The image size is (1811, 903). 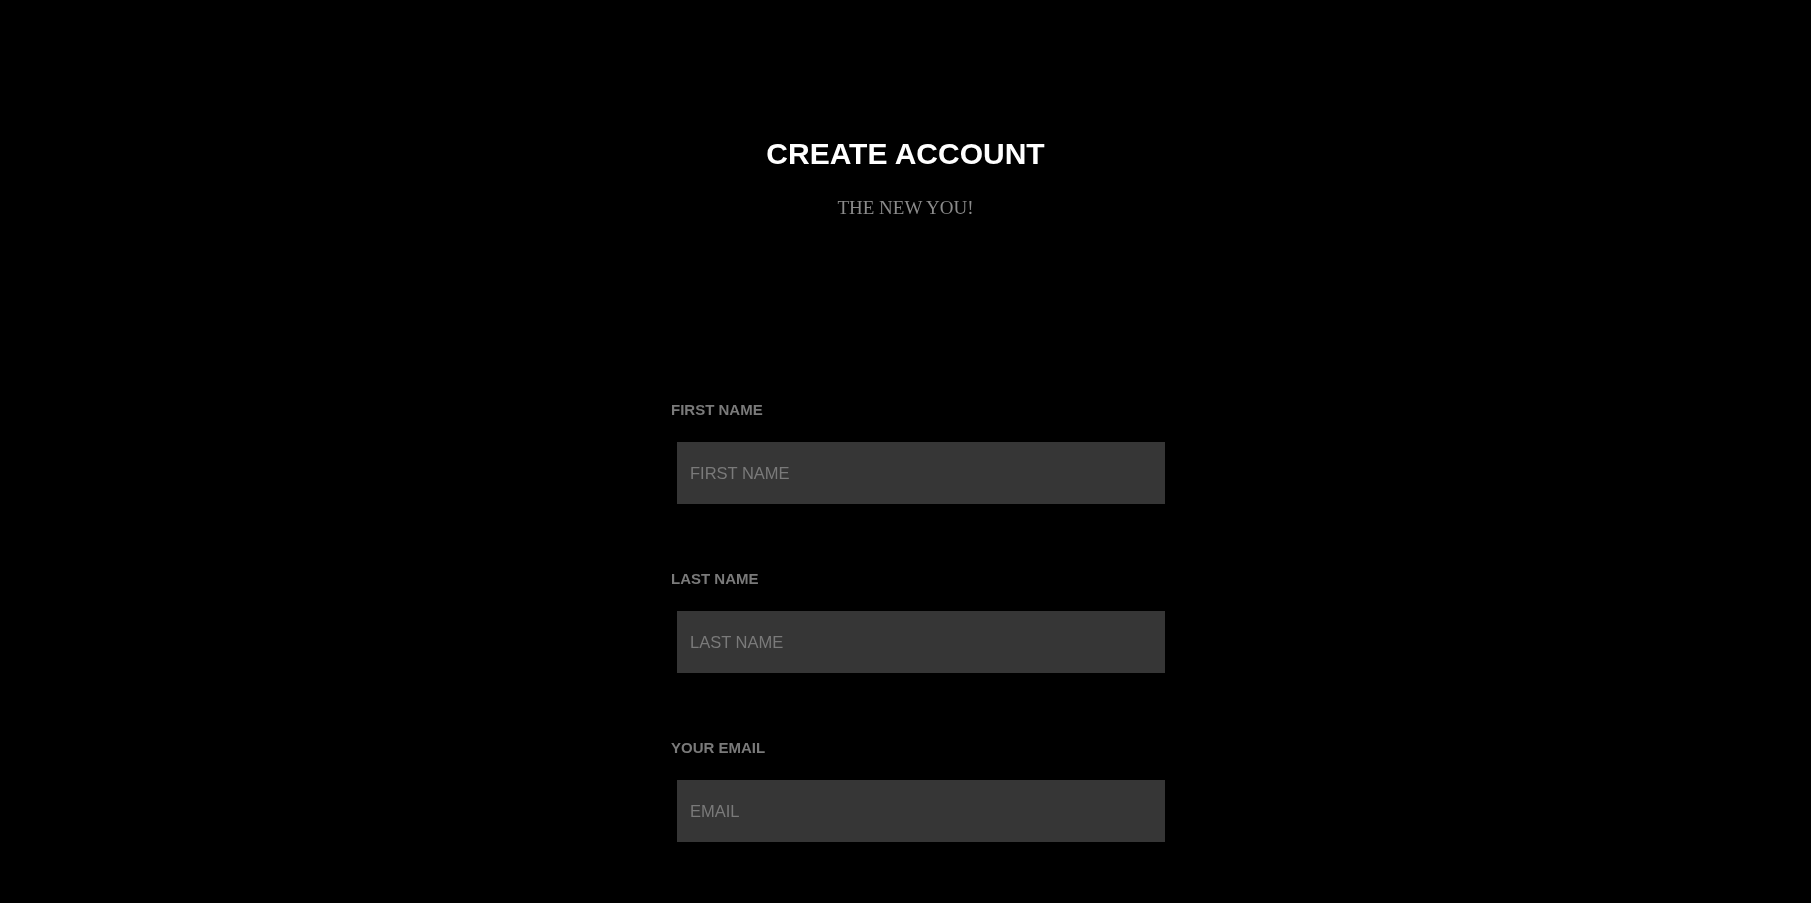 What do you see at coordinates (921, 811) in the screenshot?
I see `input-field: EMAIL` at bounding box center [921, 811].